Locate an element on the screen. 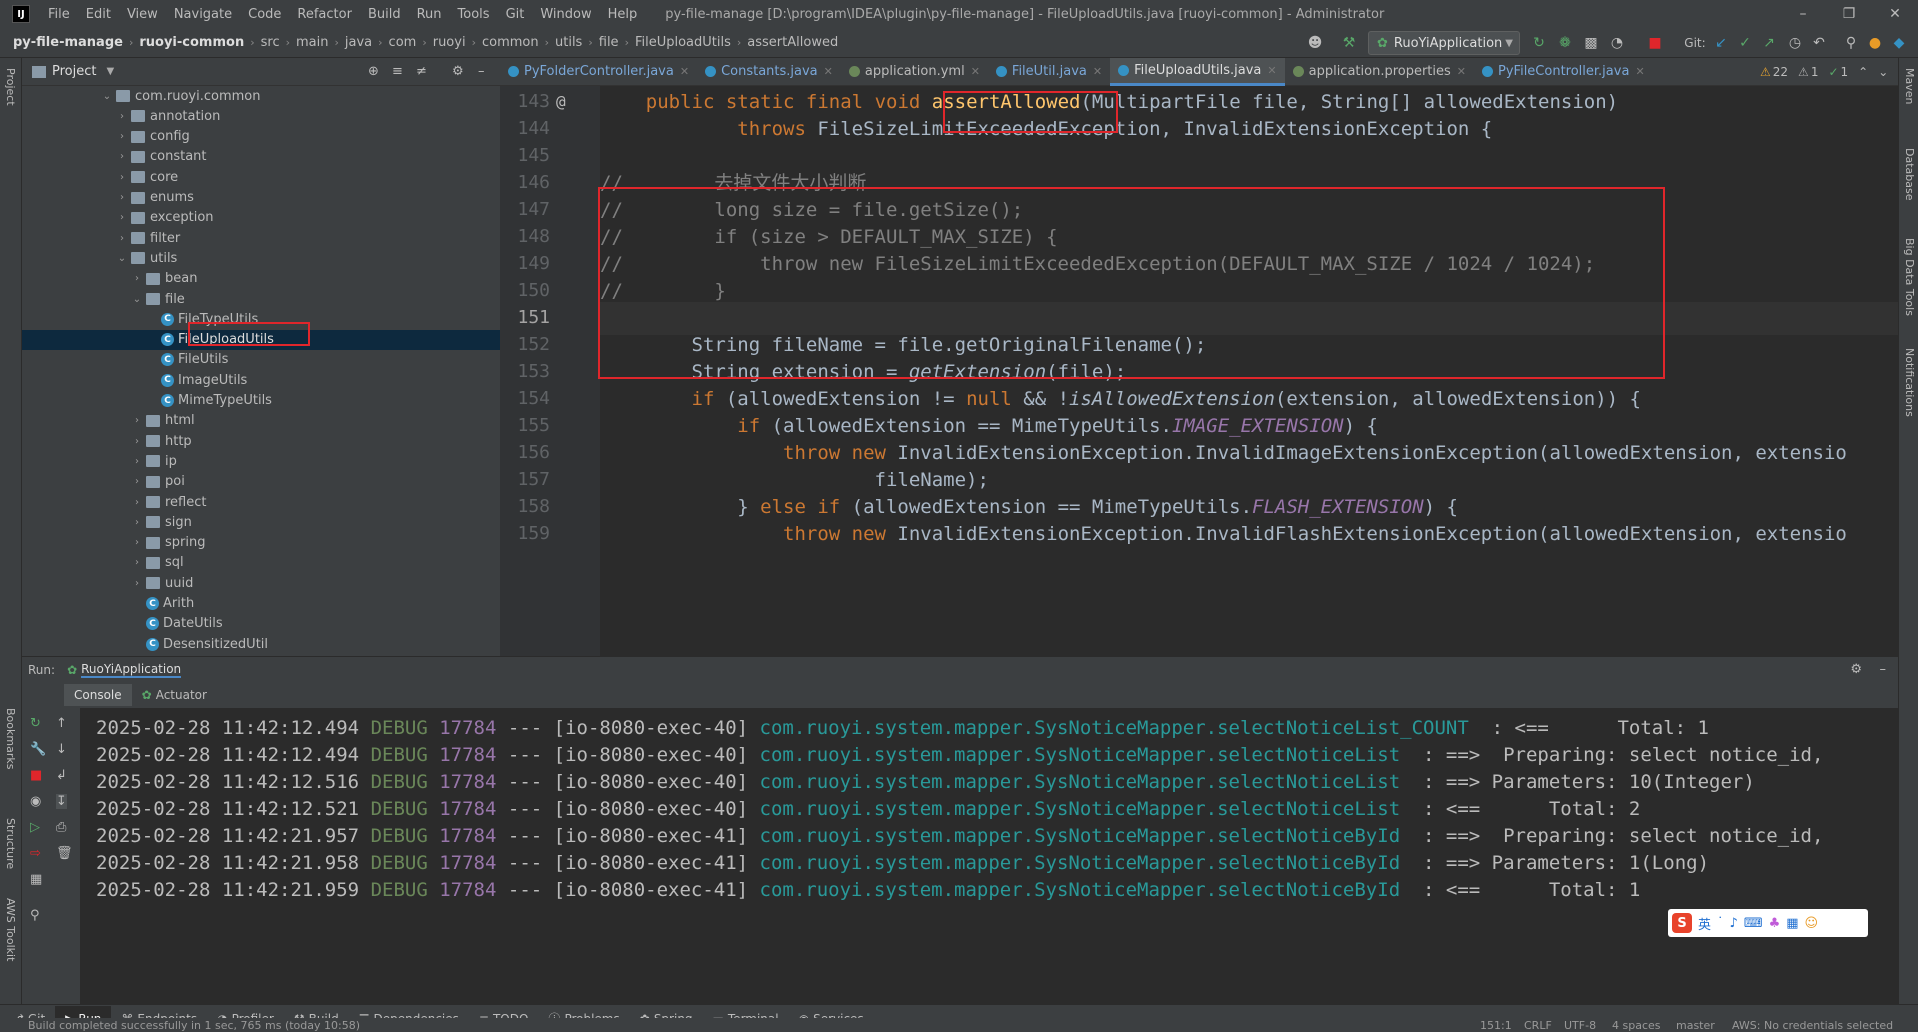 This screenshot has width=1918, height=1032. project-panel-title: Project is located at coordinates (74, 71).